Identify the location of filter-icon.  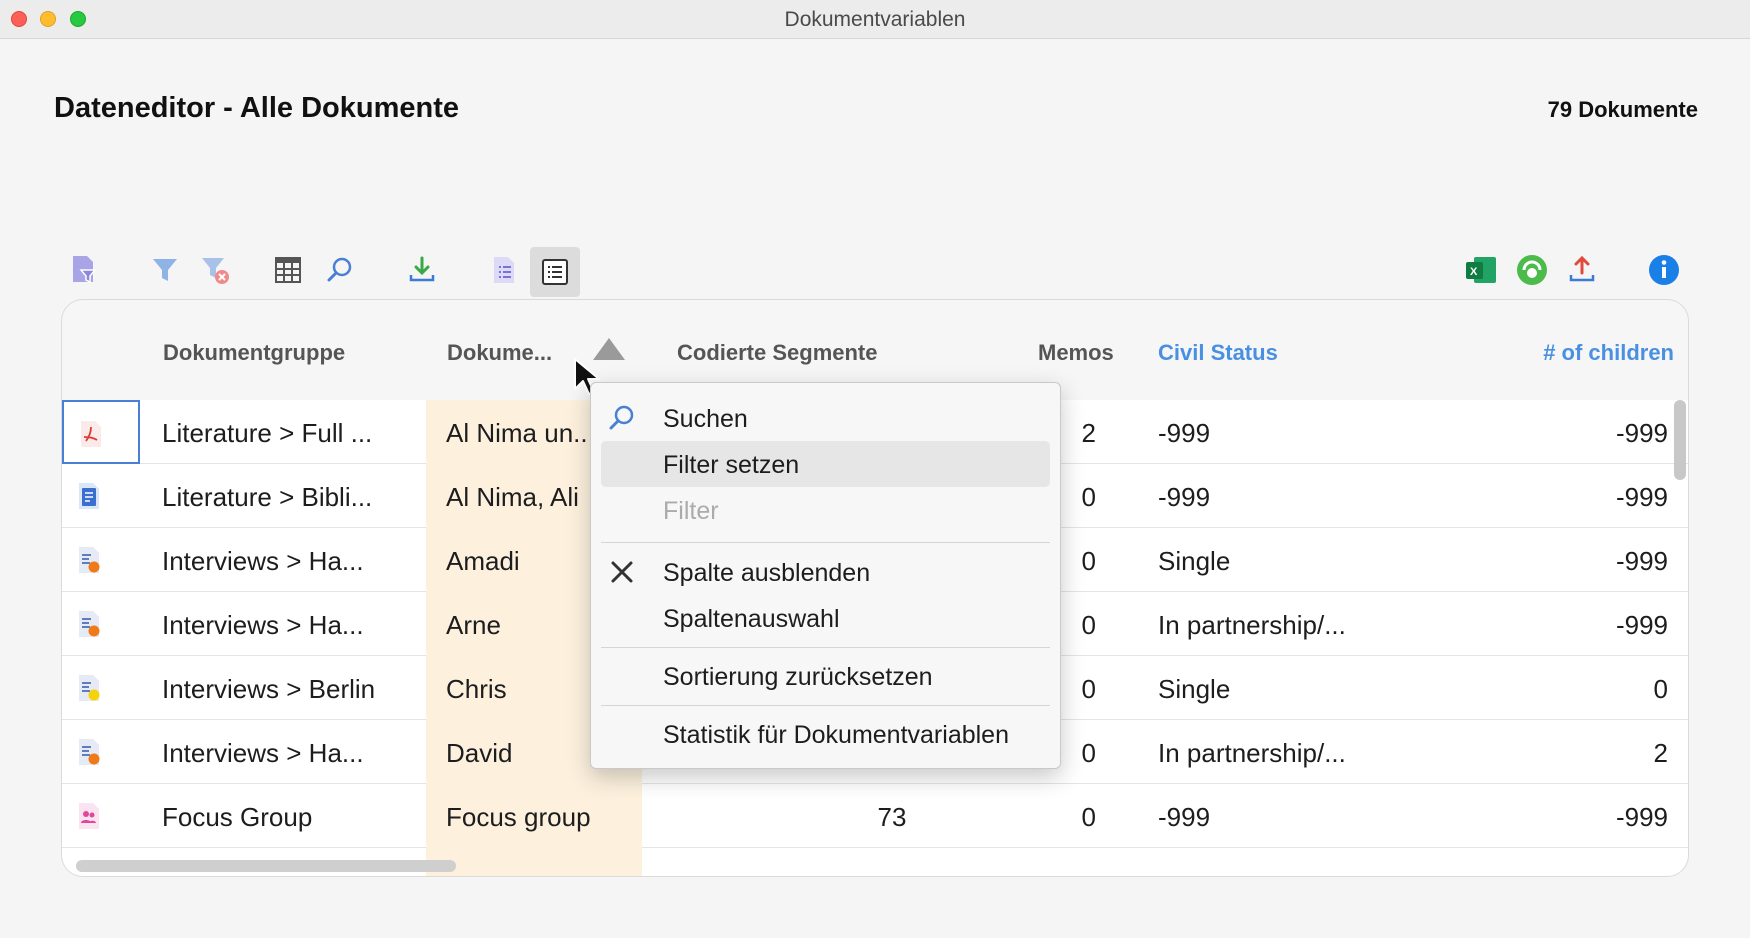
(165, 270).